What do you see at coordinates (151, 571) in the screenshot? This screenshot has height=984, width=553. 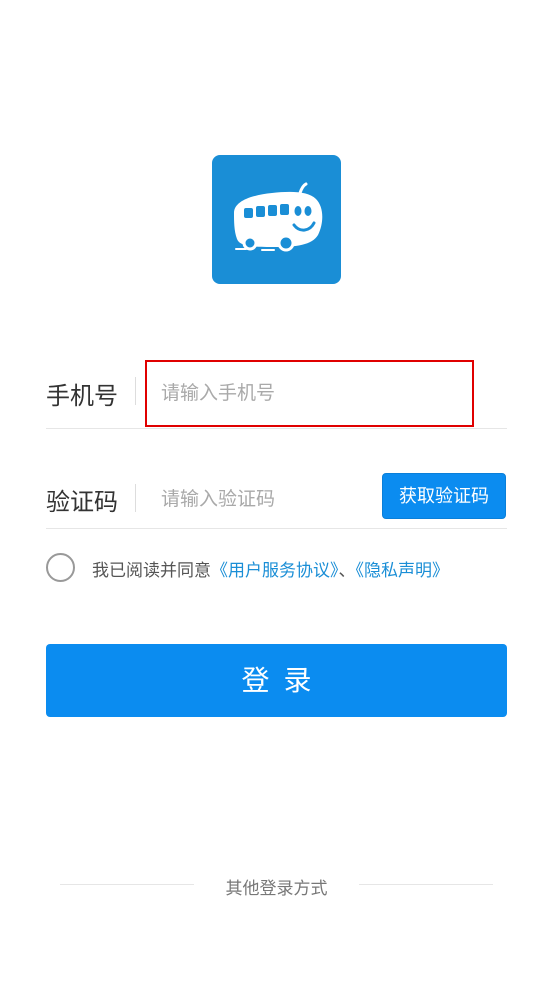 I see `agreement-prefix: 我已阅读并同意` at bounding box center [151, 571].